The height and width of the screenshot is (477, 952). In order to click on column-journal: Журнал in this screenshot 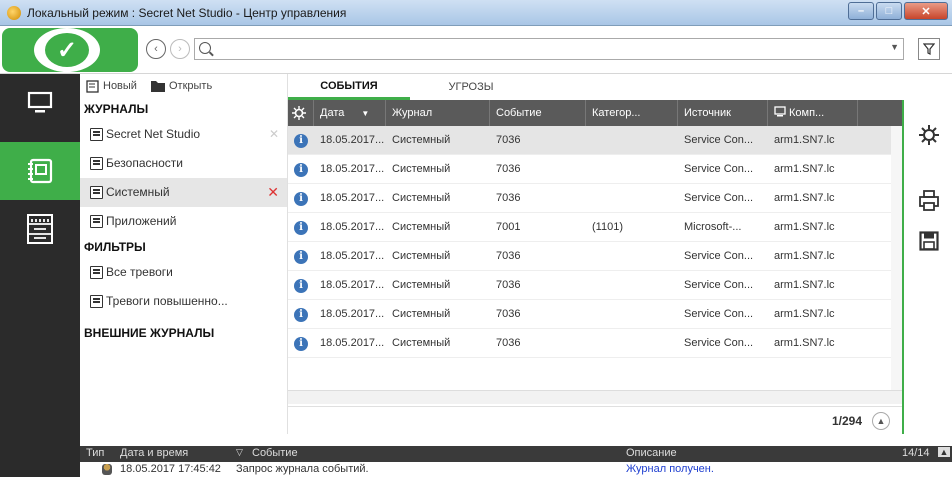, I will do `click(438, 113)`.